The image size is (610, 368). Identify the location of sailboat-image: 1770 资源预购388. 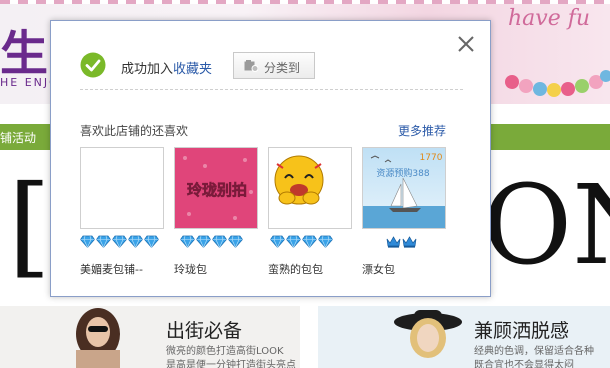
(404, 188).